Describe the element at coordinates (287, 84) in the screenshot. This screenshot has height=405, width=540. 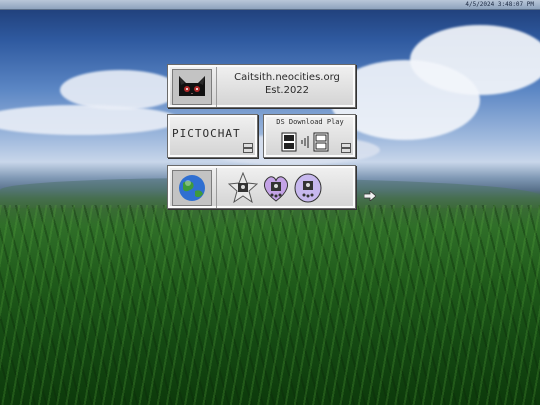
I see `site-banner-text: Caitsith.neocities.org Est.2022` at that location.